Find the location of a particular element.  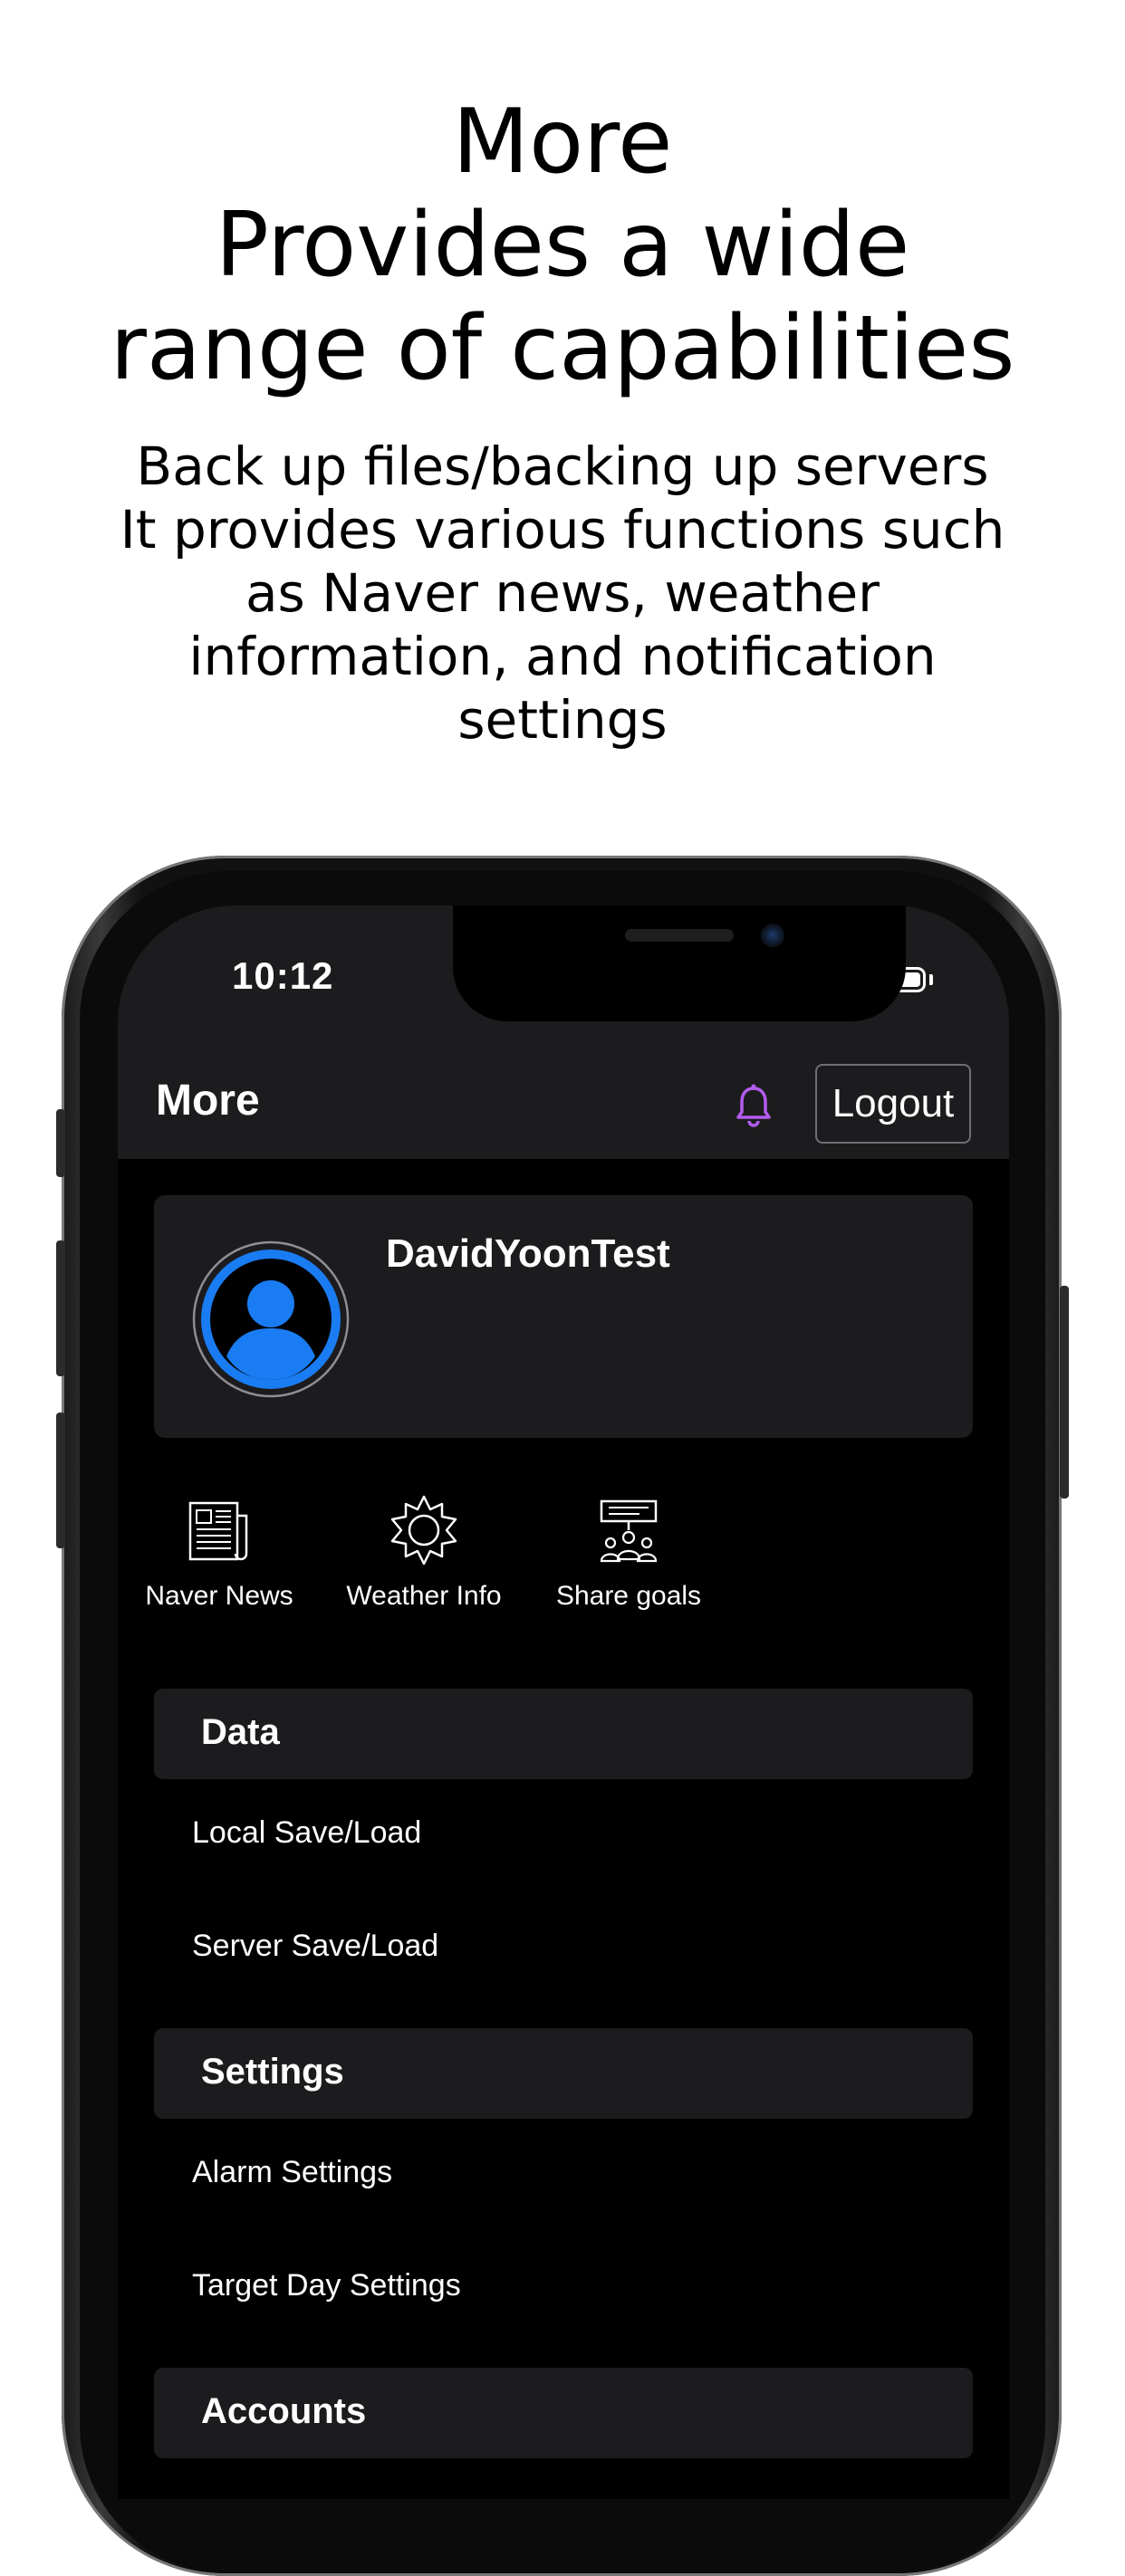

phone-volume-up is located at coordinates (60, 1308).